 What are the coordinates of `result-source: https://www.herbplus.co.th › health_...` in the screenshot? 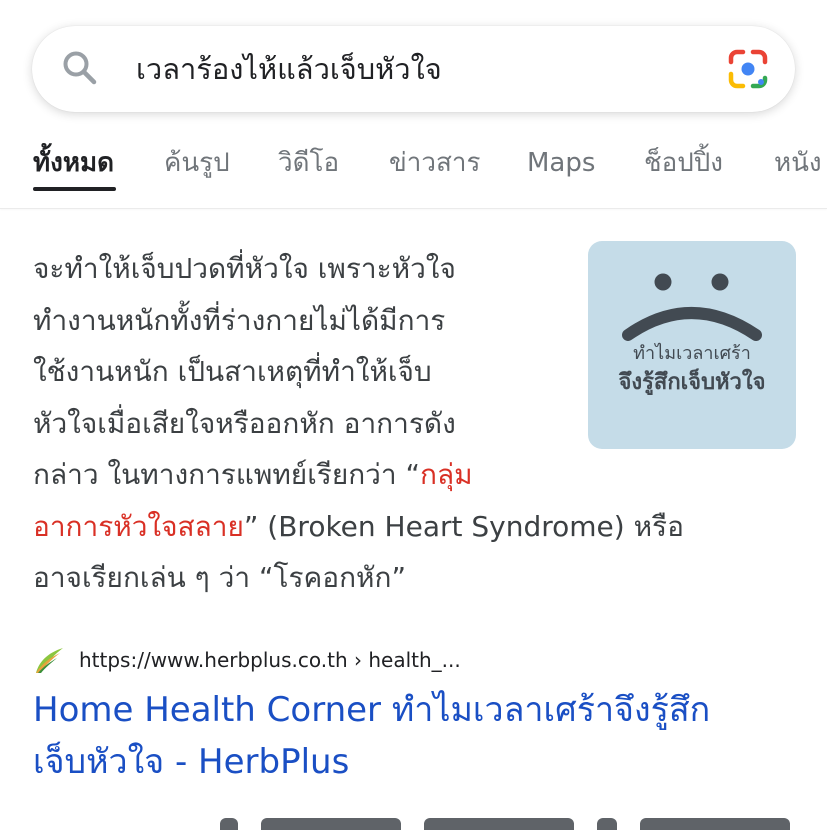 It's located at (247, 660).